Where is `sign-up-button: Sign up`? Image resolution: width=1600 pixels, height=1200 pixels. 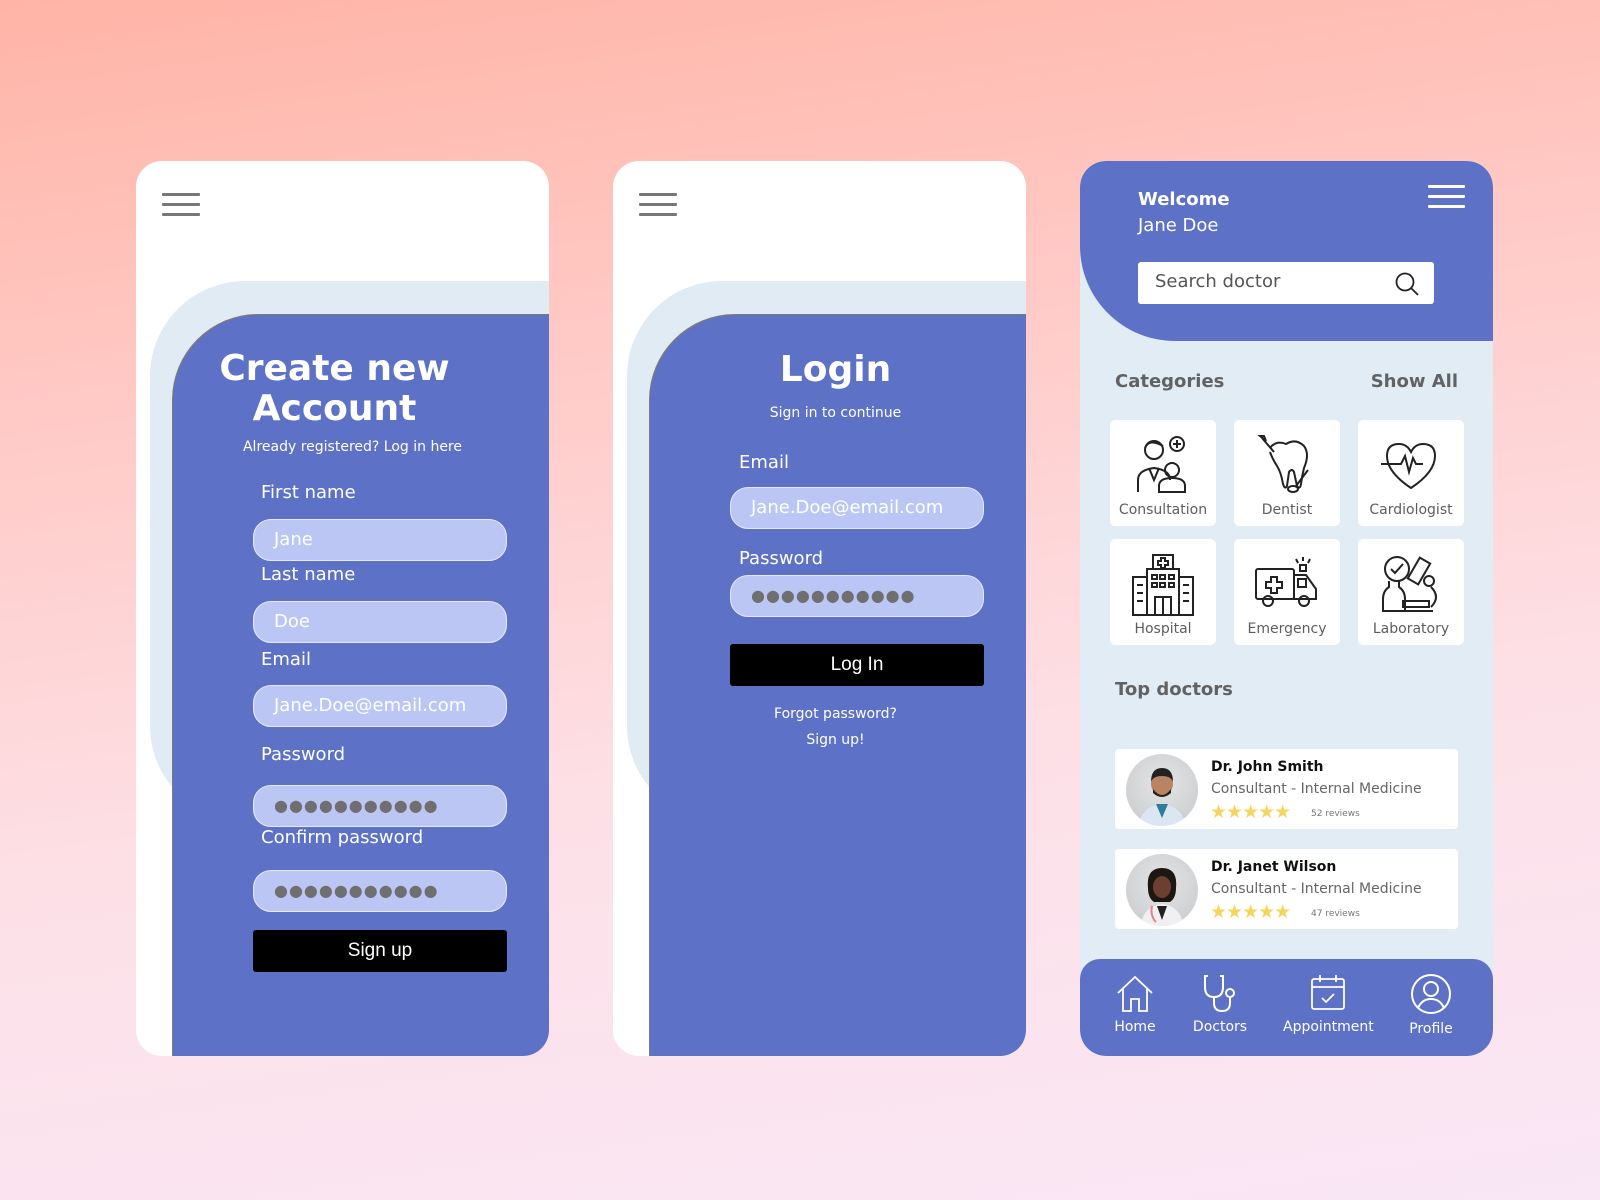
sign-up-button: Sign up is located at coordinates (380, 951).